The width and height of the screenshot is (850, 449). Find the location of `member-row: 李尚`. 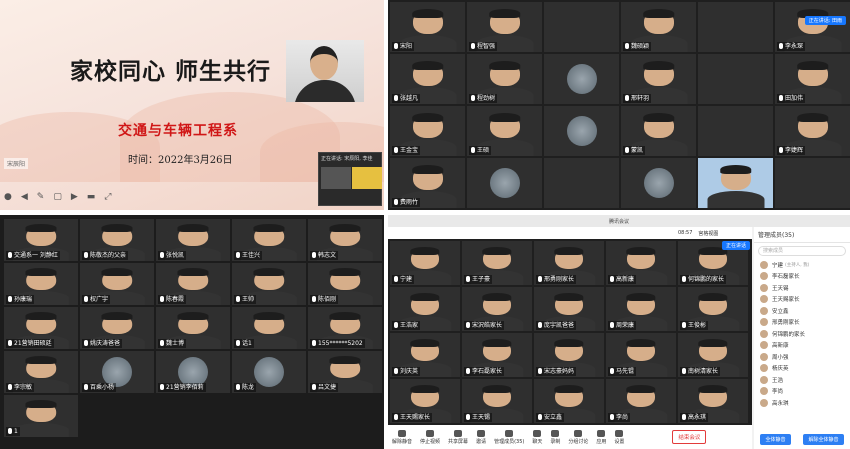

member-row: 李尚 is located at coordinates (802, 392).